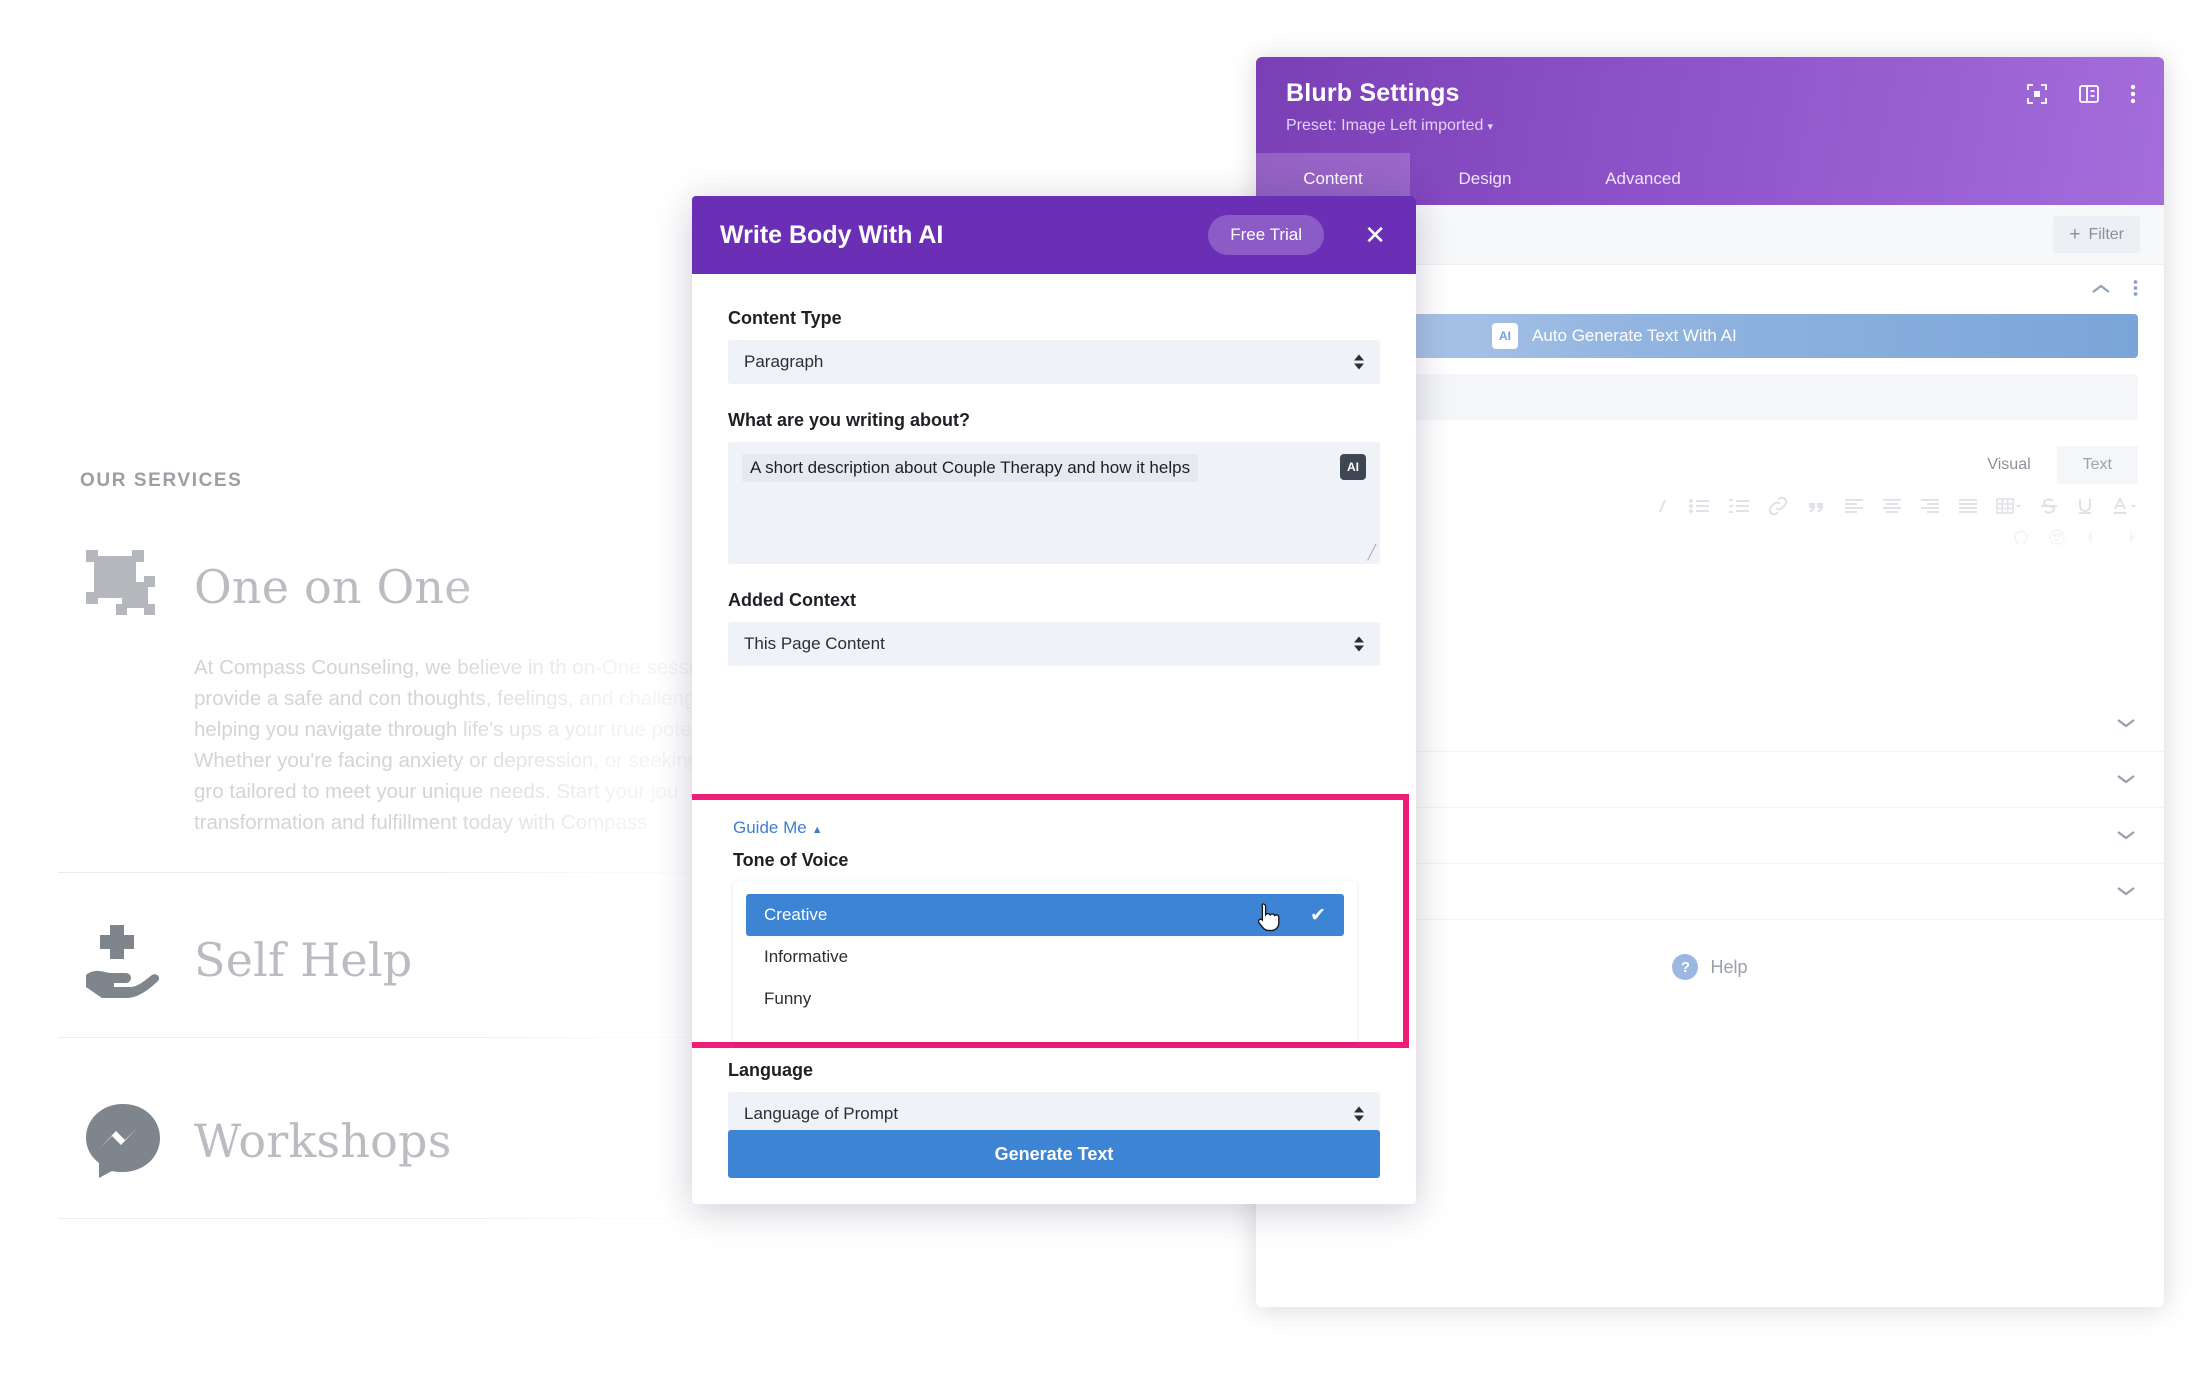  Describe the element at coordinates (1930, 506) in the screenshot. I see `align-right-icon` at that location.